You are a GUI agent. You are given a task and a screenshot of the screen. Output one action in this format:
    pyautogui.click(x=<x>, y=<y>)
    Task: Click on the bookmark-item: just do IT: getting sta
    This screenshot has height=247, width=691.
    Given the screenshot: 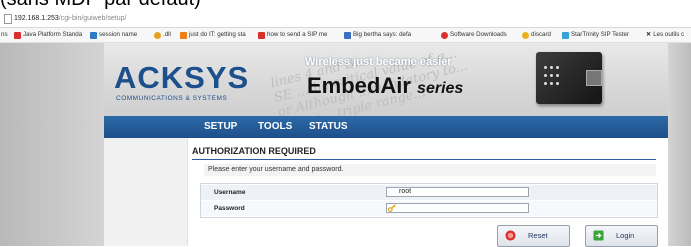 What is the action you would take?
    pyautogui.click(x=213, y=35)
    